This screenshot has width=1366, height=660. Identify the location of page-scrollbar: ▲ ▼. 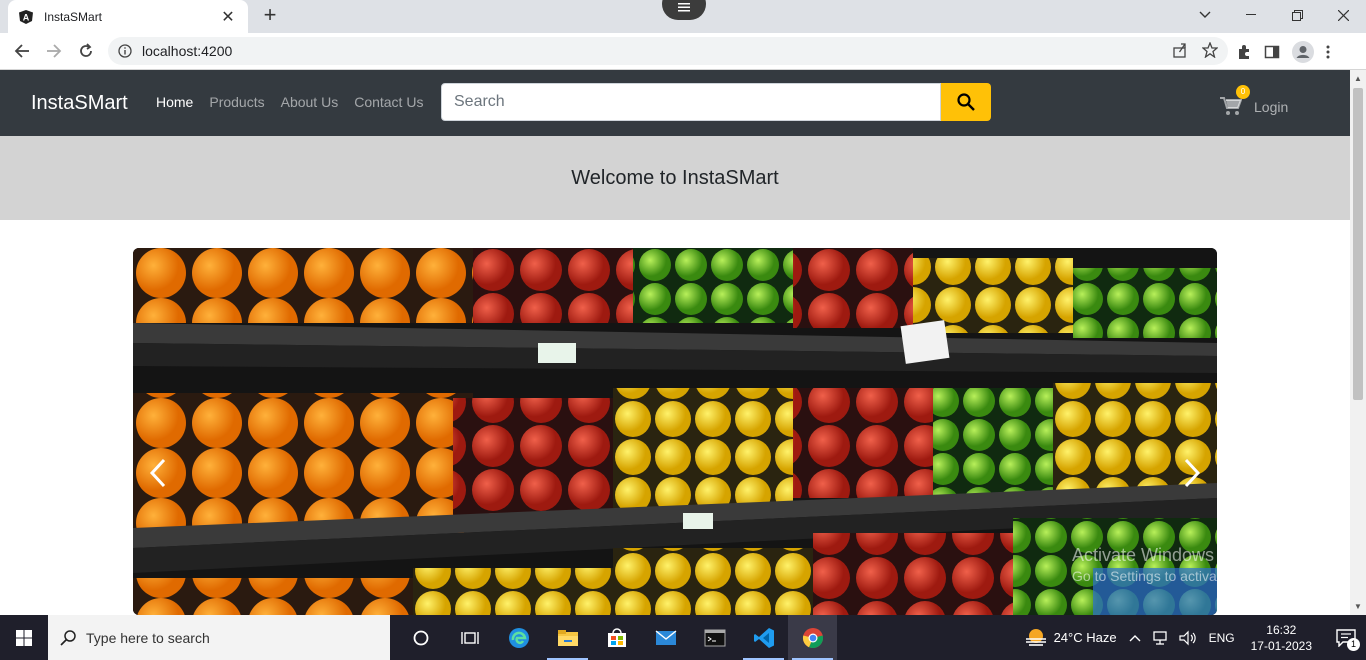
(1358, 342).